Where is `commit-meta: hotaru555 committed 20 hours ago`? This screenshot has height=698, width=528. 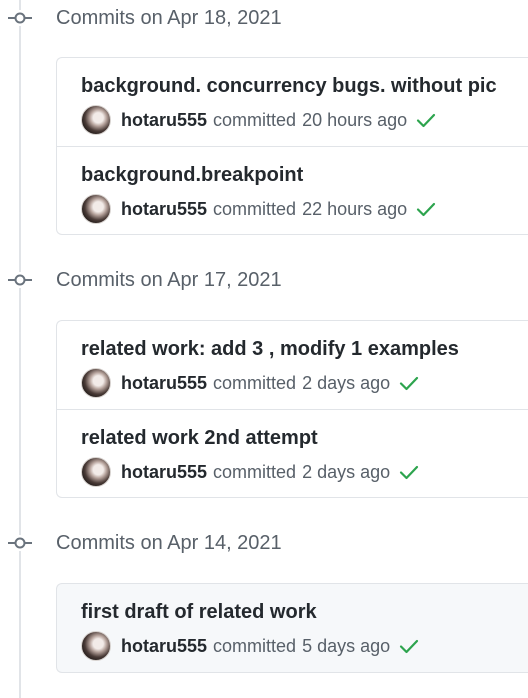
commit-meta: hotaru555 committed 20 hours ago is located at coordinates (259, 120).